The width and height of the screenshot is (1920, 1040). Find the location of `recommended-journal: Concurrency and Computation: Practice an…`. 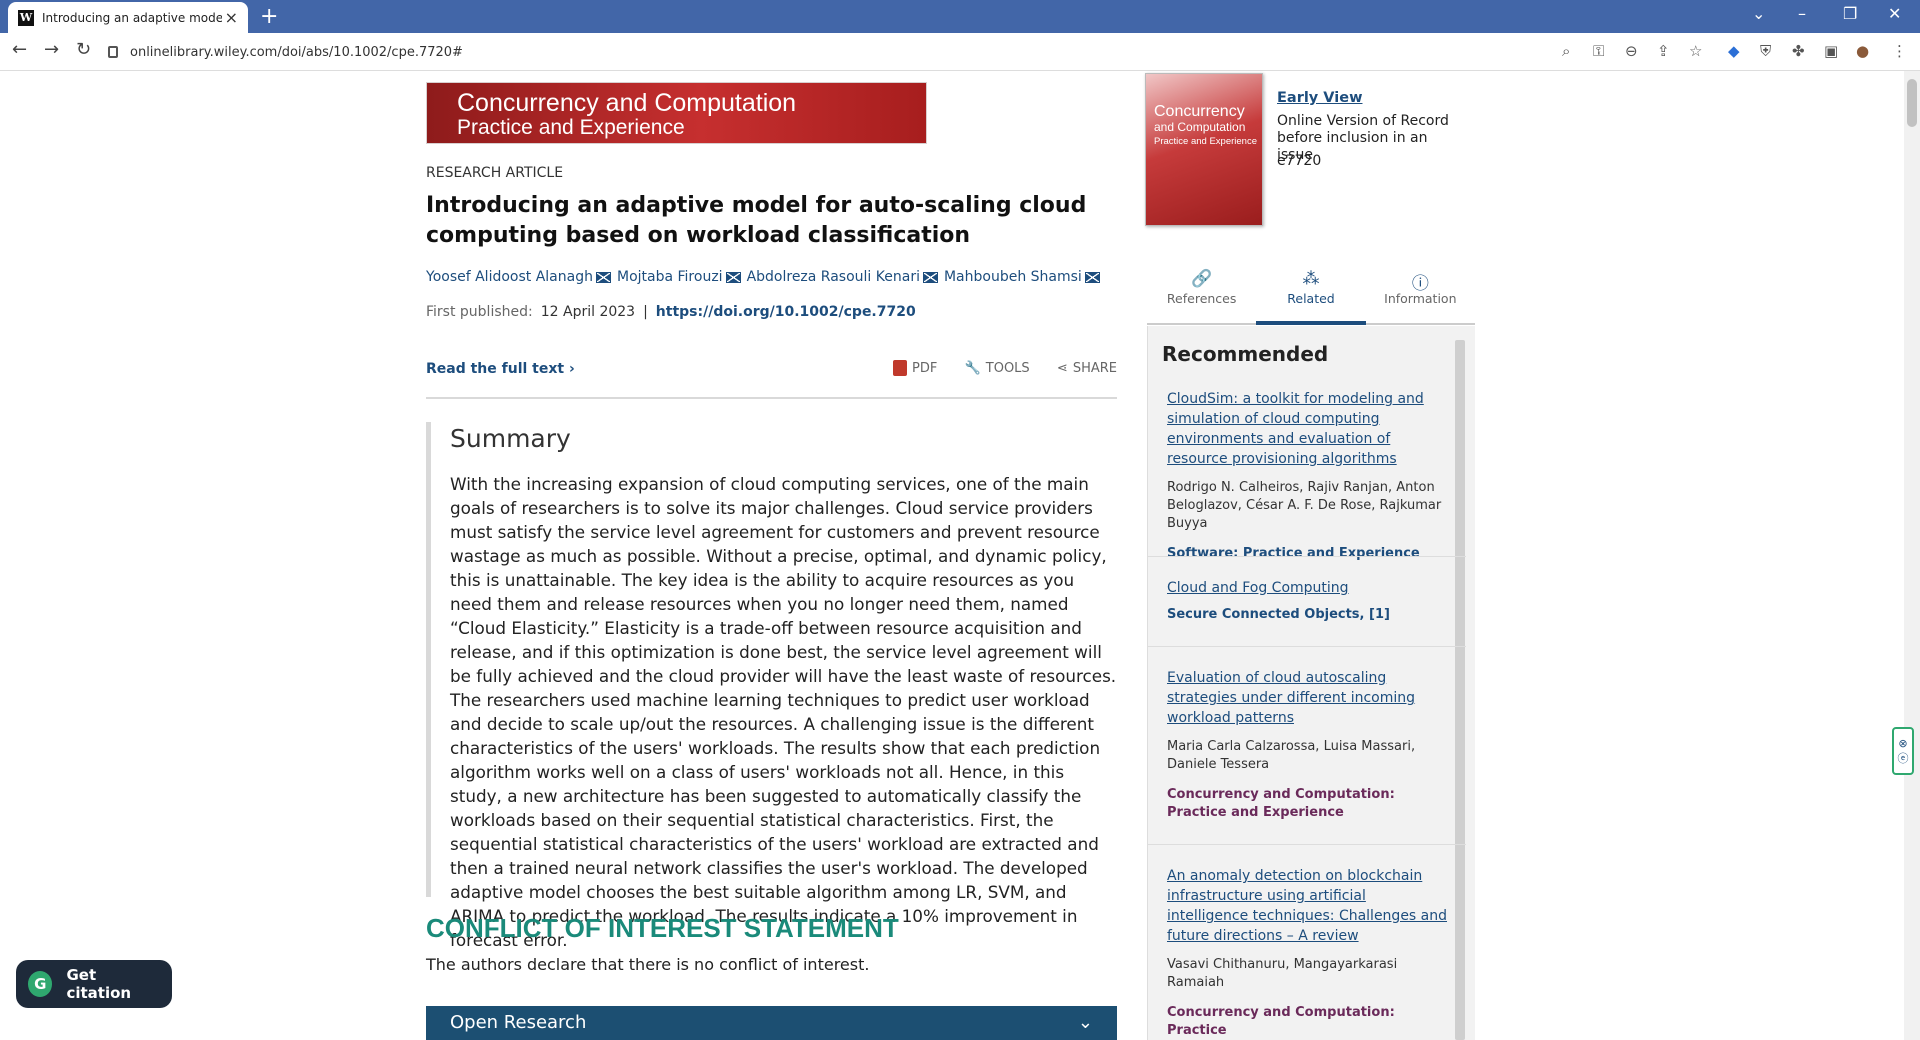

recommended-journal: Concurrency and Computation: Practice an… is located at coordinates (1307, 804).